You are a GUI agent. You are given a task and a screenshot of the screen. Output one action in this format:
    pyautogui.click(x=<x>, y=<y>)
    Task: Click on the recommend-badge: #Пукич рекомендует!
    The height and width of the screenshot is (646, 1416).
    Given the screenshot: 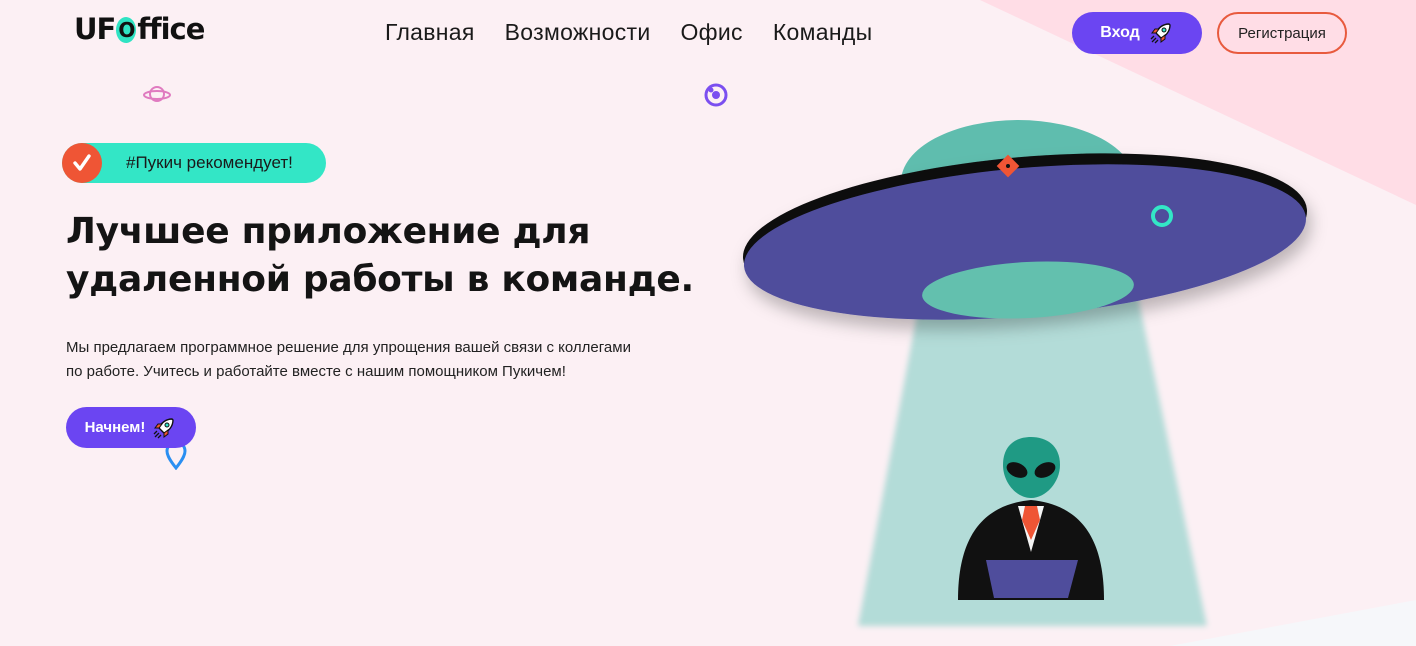 What is the action you would take?
    pyautogui.click(x=194, y=163)
    